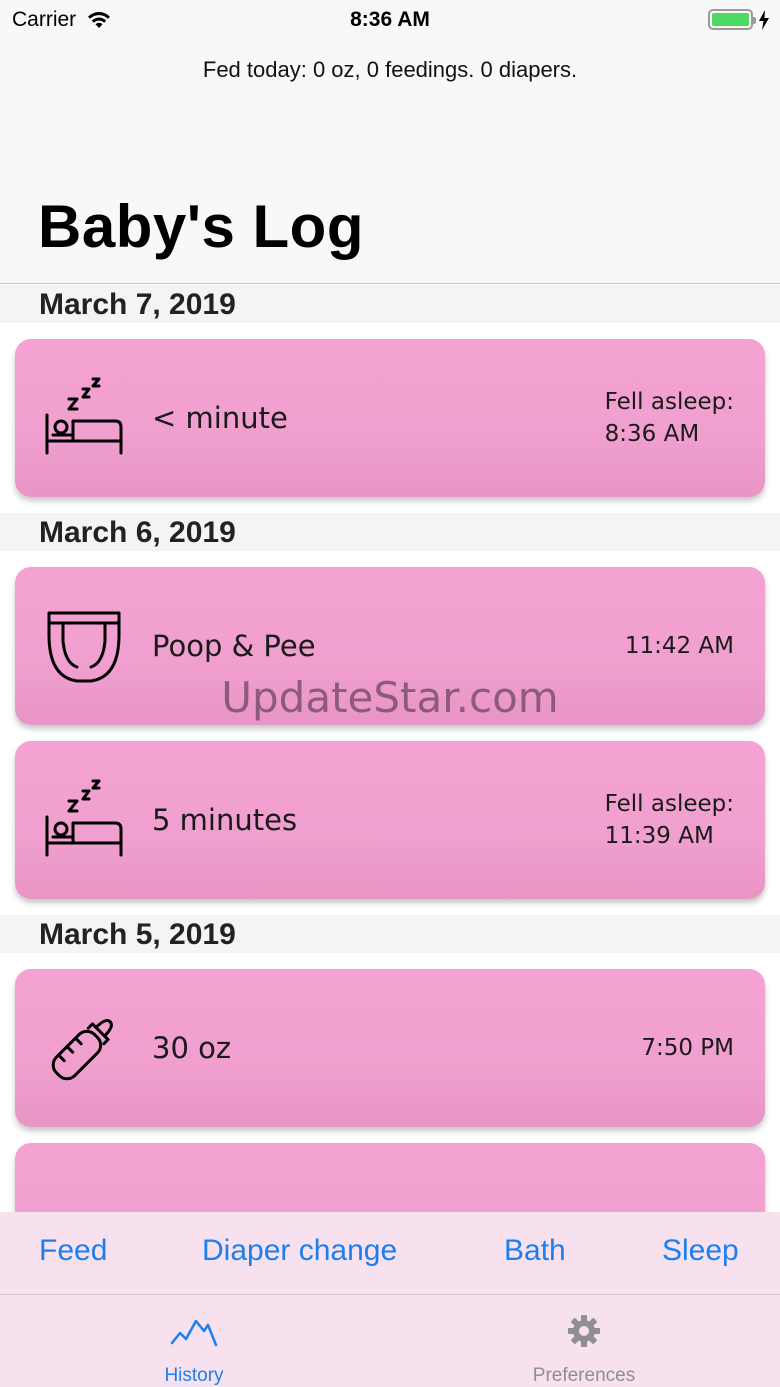 The height and width of the screenshot is (1387, 780). I want to click on log-entry-sleep: 5 minutes Fell asleep: 11:39 AM, so click(390, 820).